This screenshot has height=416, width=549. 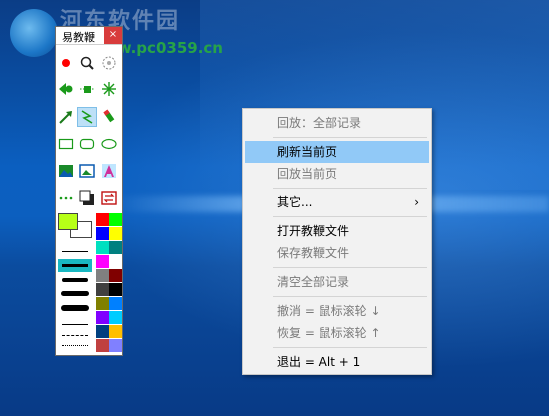 I want to click on menu-item-other: 其它... ›, so click(x=337, y=202).